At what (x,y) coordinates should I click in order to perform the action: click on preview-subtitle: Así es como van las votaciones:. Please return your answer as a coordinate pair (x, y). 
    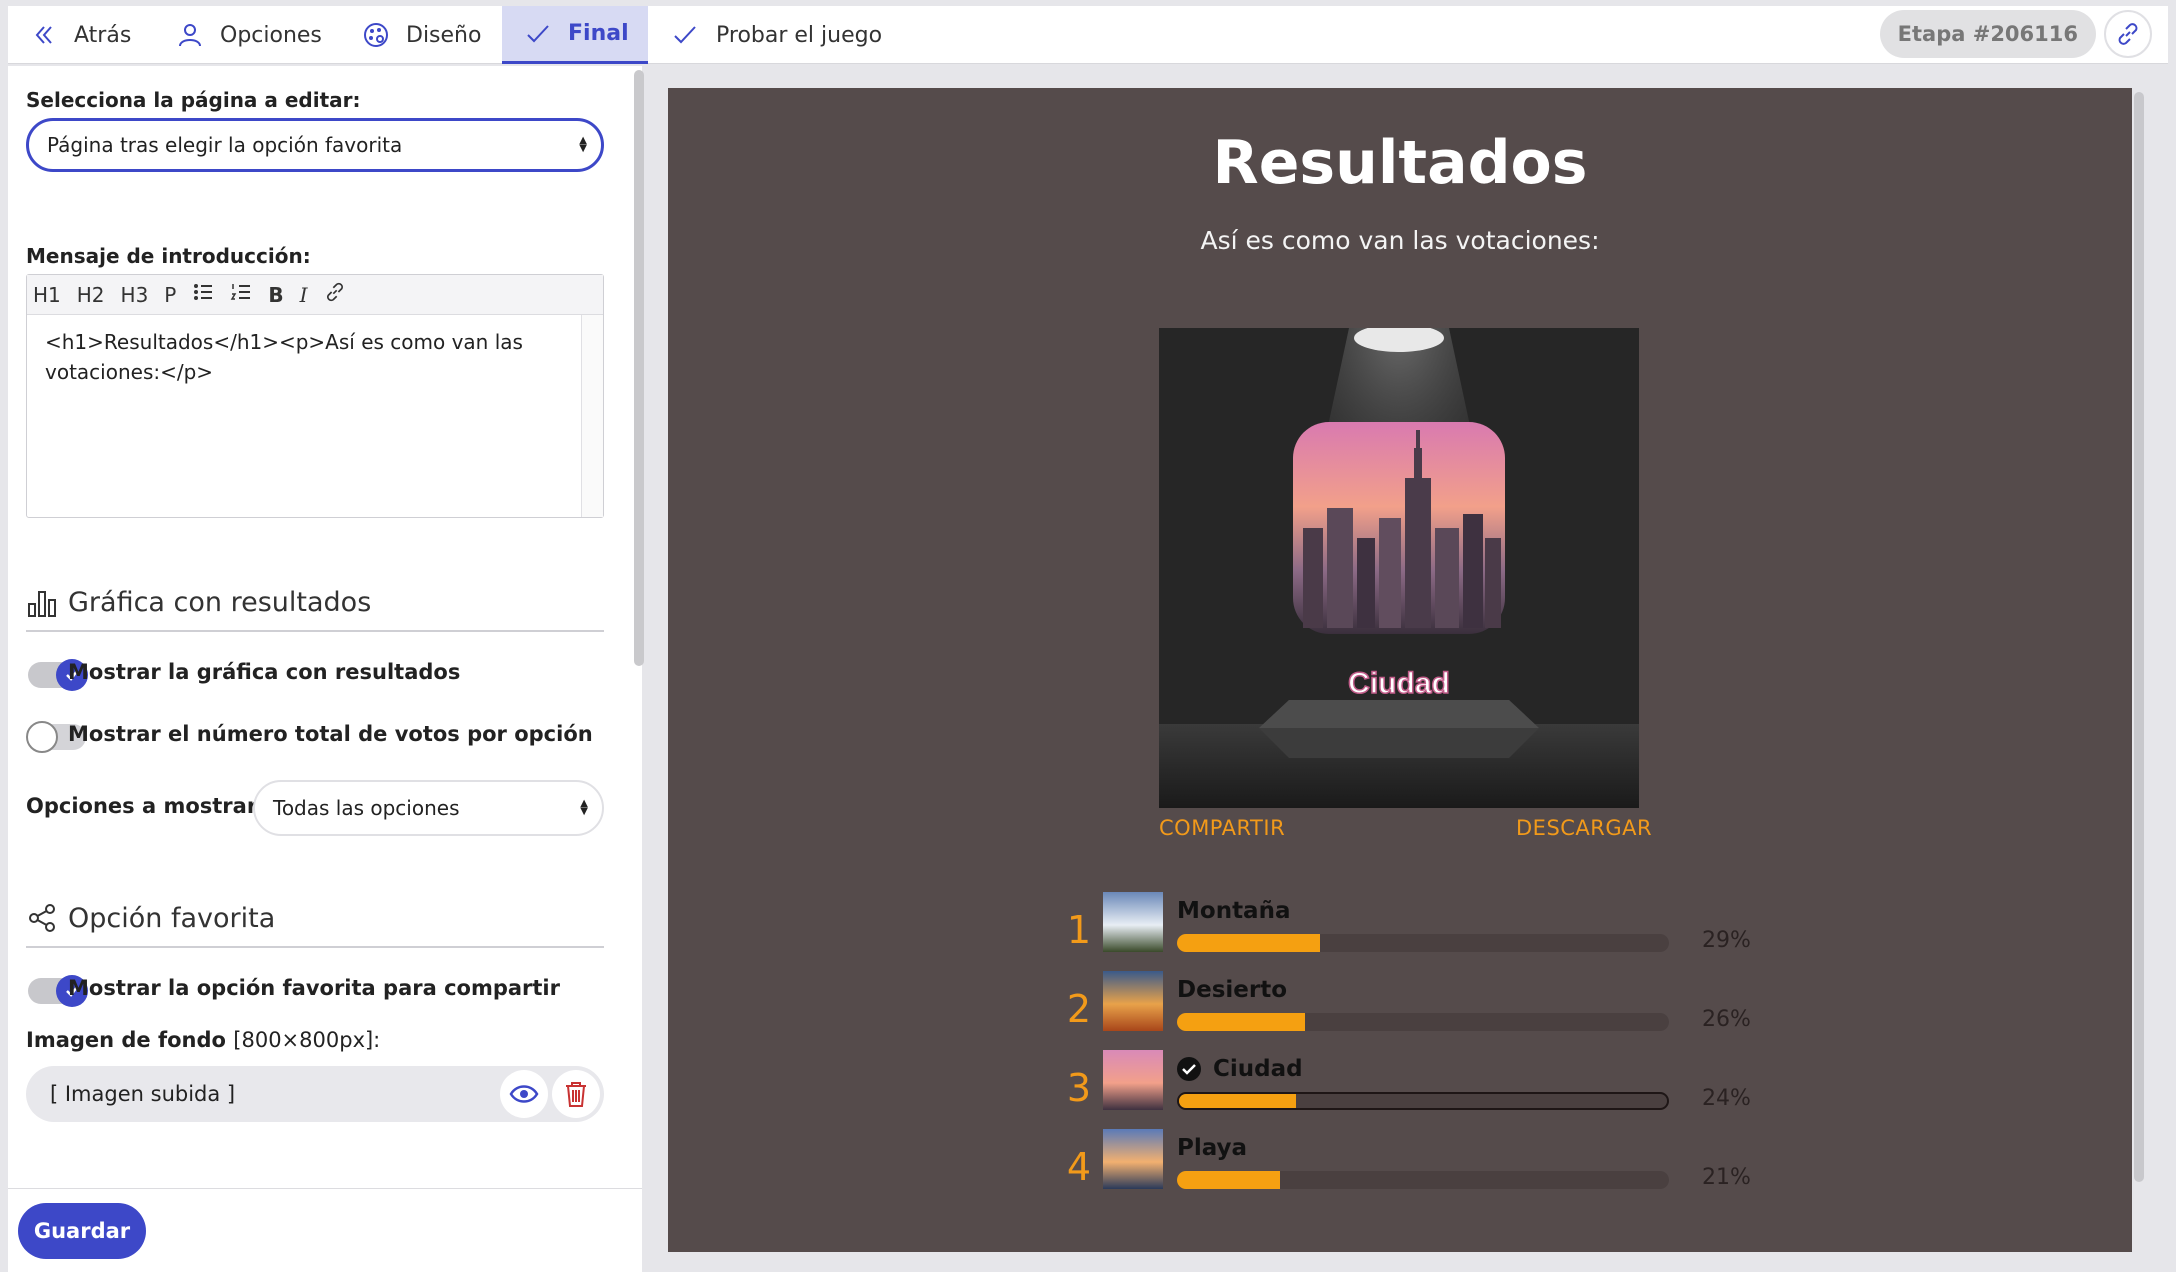
    Looking at the image, I should click on (1400, 240).